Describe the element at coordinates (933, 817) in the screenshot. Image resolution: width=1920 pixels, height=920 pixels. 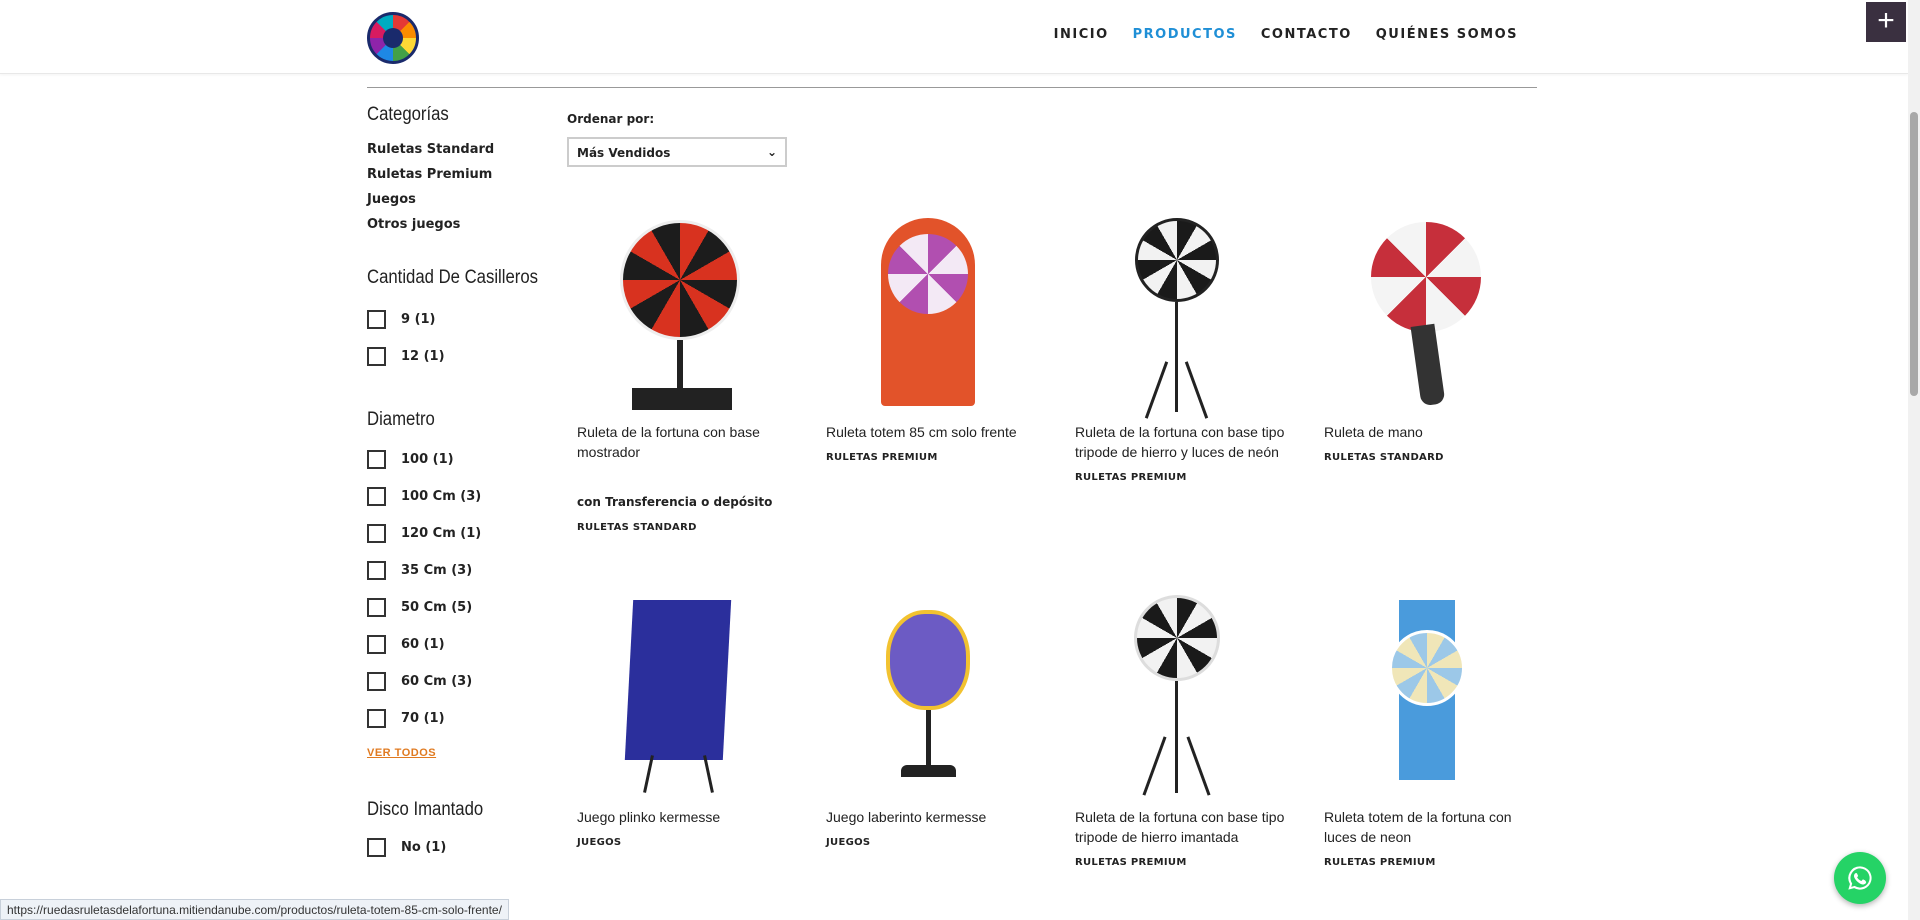
I see `product-name: Juego laberinto kermesse` at that location.